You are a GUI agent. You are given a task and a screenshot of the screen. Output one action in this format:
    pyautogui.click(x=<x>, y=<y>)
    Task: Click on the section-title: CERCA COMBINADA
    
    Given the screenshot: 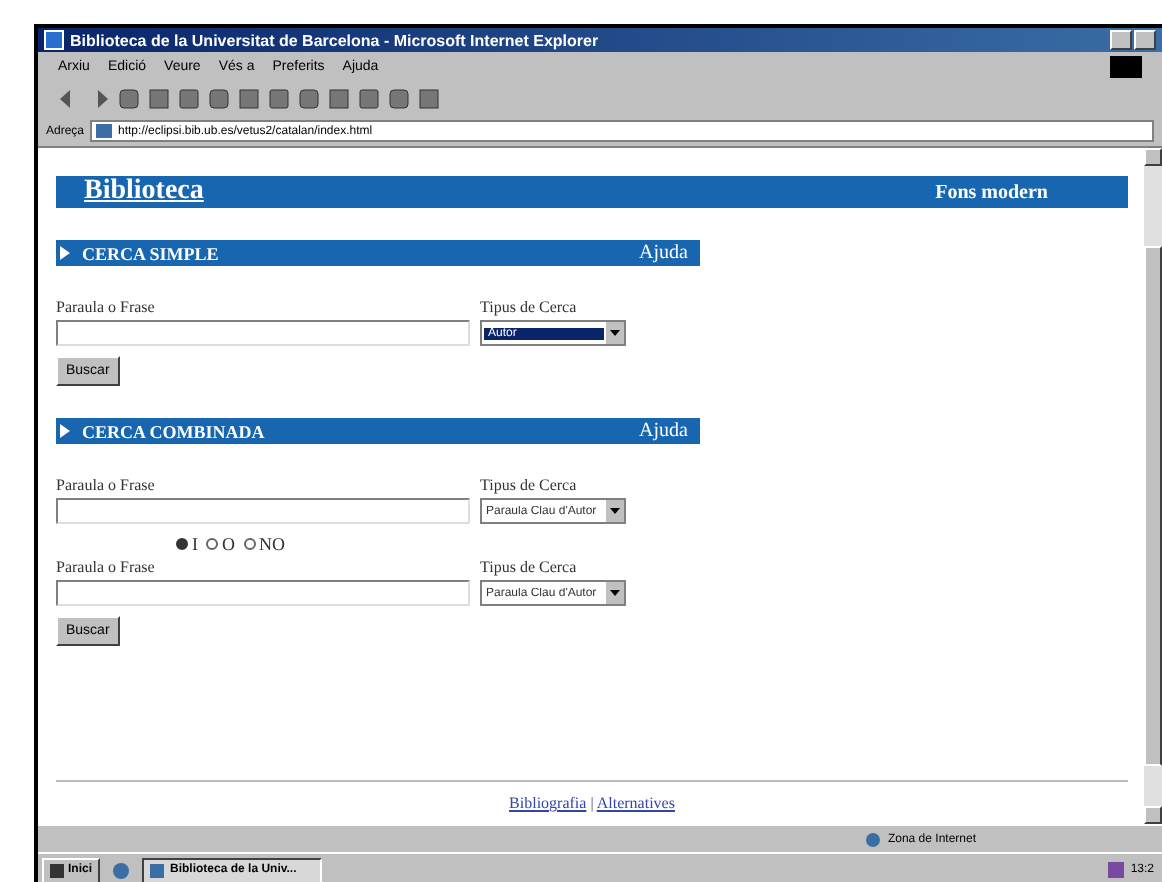 What is the action you would take?
    pyautogui.click(x=173, y=431)
    